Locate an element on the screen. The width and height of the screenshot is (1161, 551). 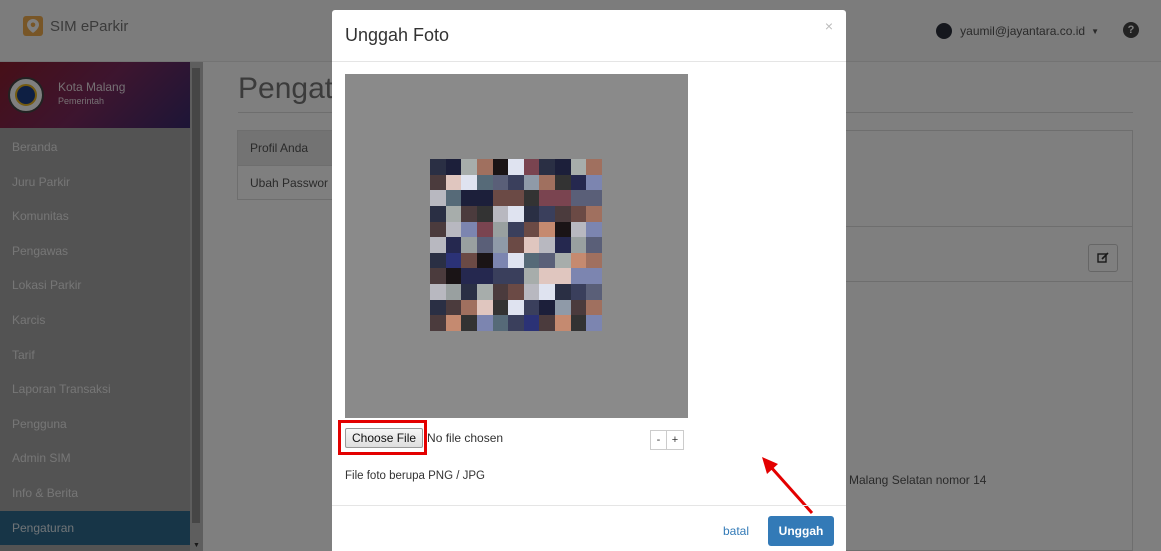
photo-preview is located at coordinates (516, 245).